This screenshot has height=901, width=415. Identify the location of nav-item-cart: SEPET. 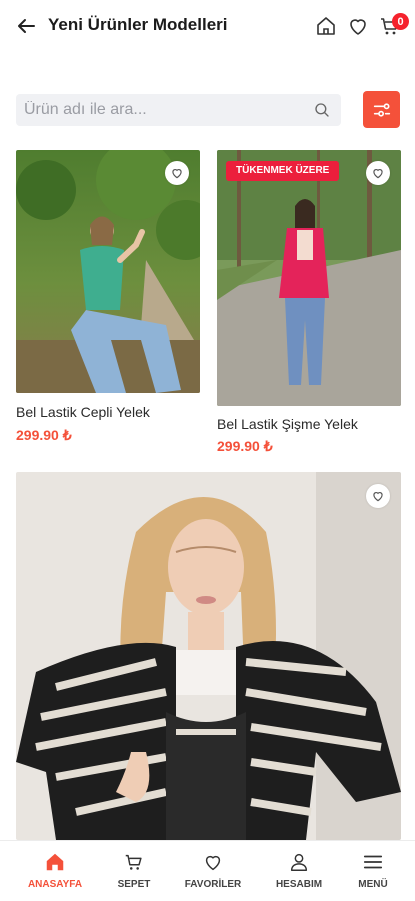
(134, 874).